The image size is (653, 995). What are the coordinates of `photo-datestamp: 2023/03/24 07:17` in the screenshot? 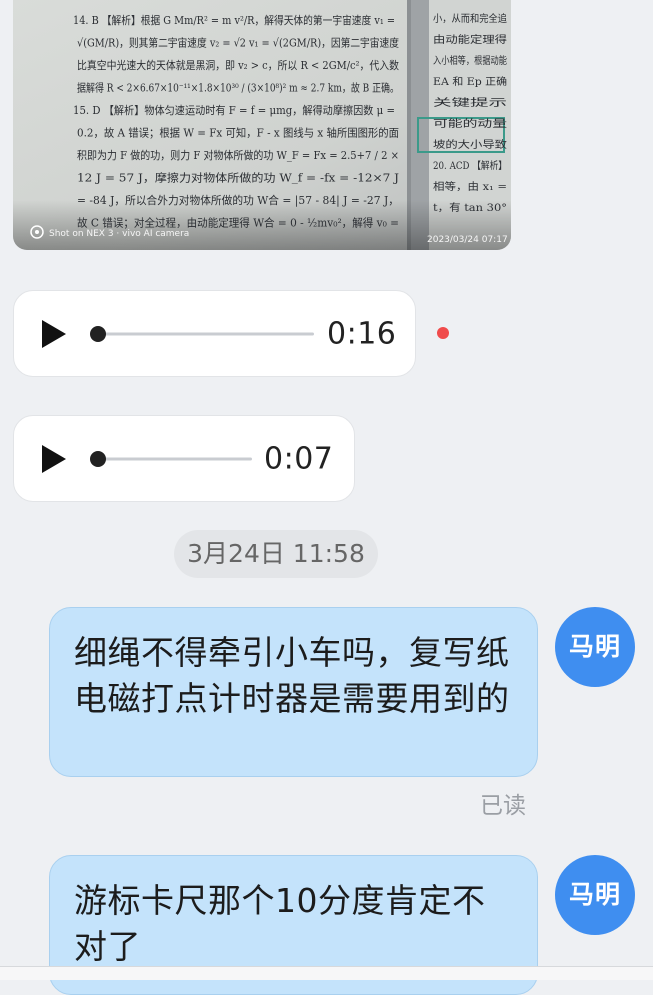 It's located at (467, 240).